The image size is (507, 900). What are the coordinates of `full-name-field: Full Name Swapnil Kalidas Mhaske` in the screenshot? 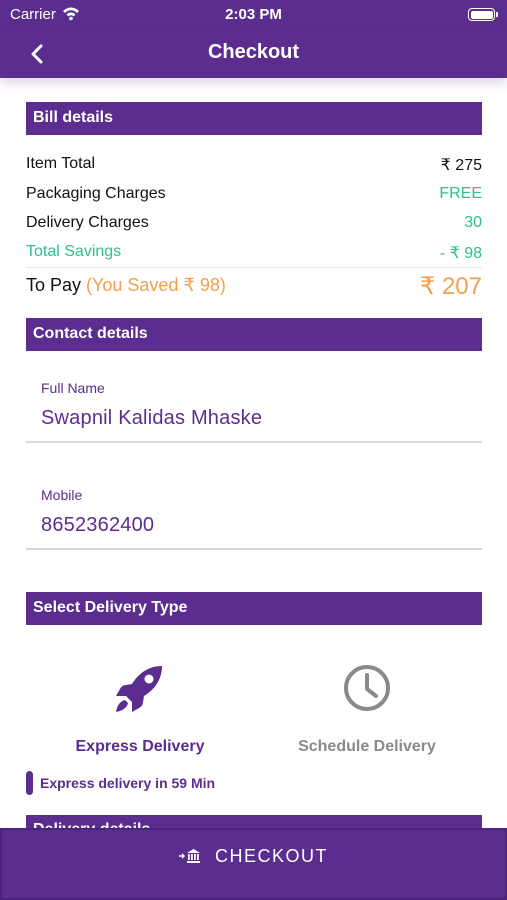 It's located at (254, 407).